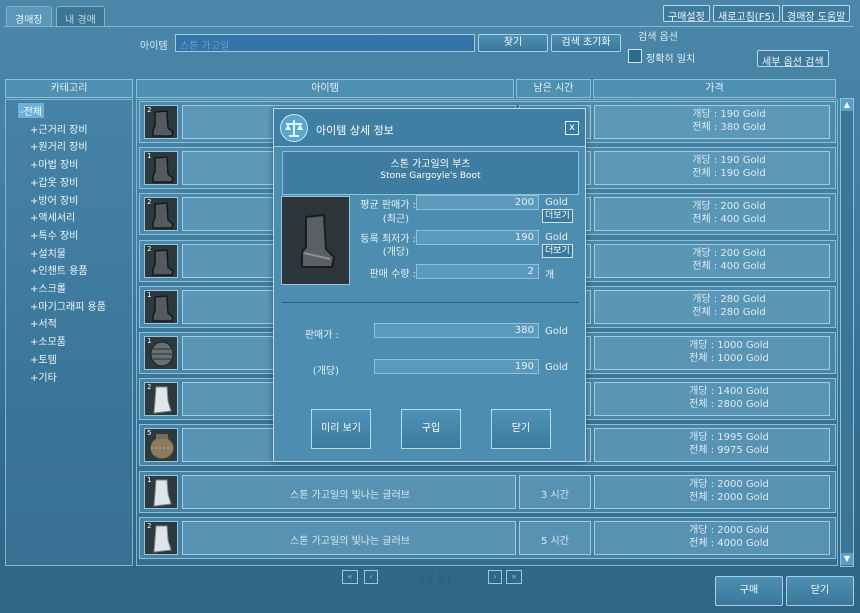 The image size is (860, 613). Describe the element at coordinates (714, 88) in the screenshot. I see `price-header: 가격` at that location.